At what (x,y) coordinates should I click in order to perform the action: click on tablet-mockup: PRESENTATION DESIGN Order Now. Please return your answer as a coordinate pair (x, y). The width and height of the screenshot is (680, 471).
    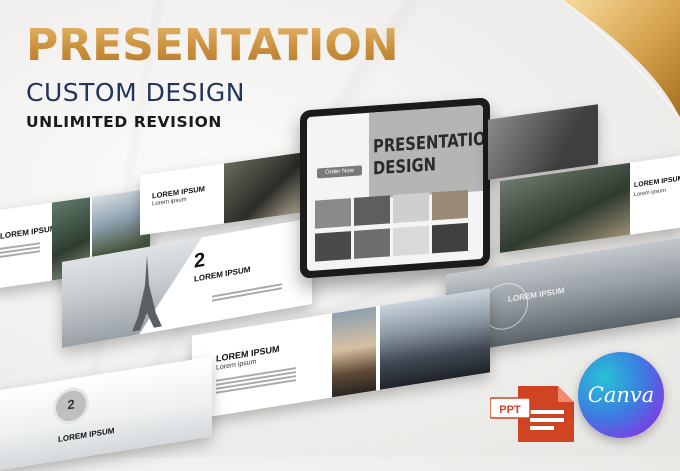
    Looking at the image, I should click on (395, 188).